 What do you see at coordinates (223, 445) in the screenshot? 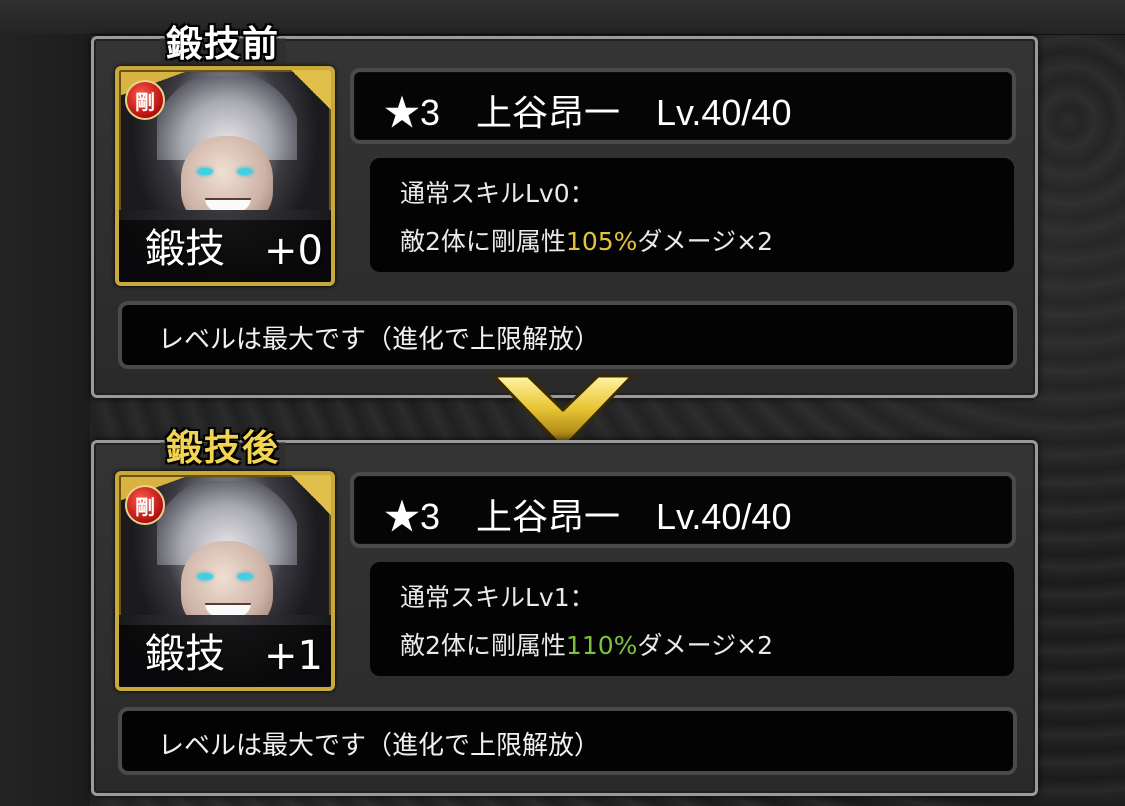
I see `section-title-after: 鍛技後` at bounding box center [223, 445].